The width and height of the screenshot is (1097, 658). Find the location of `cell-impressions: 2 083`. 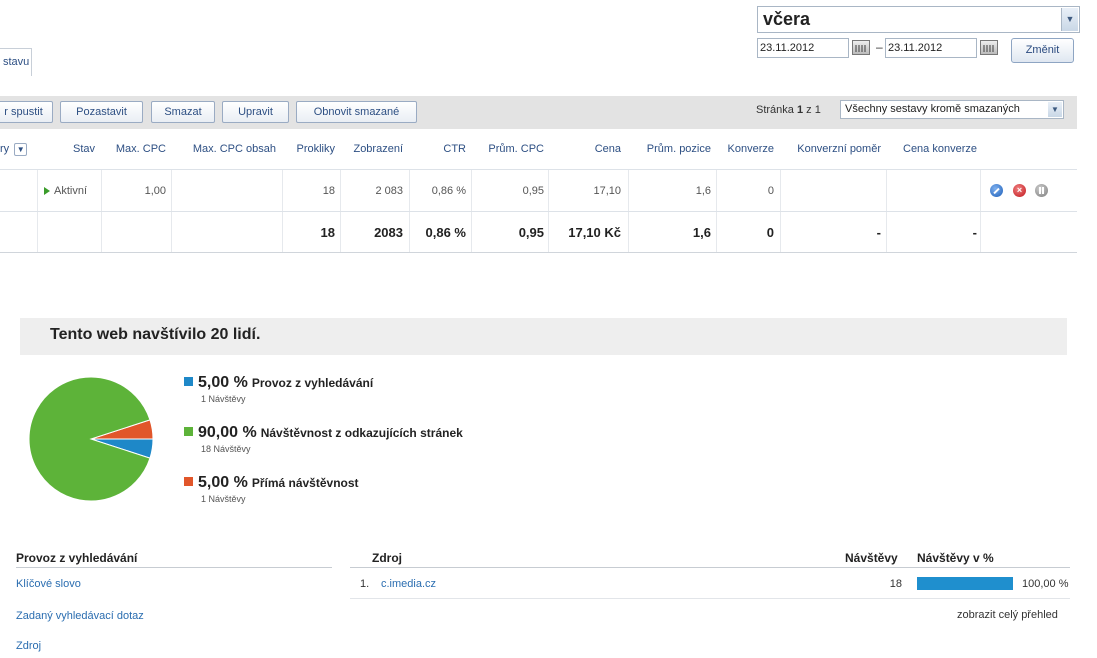

cell-impressions: 2 083 is located at coordinates (389, 190).